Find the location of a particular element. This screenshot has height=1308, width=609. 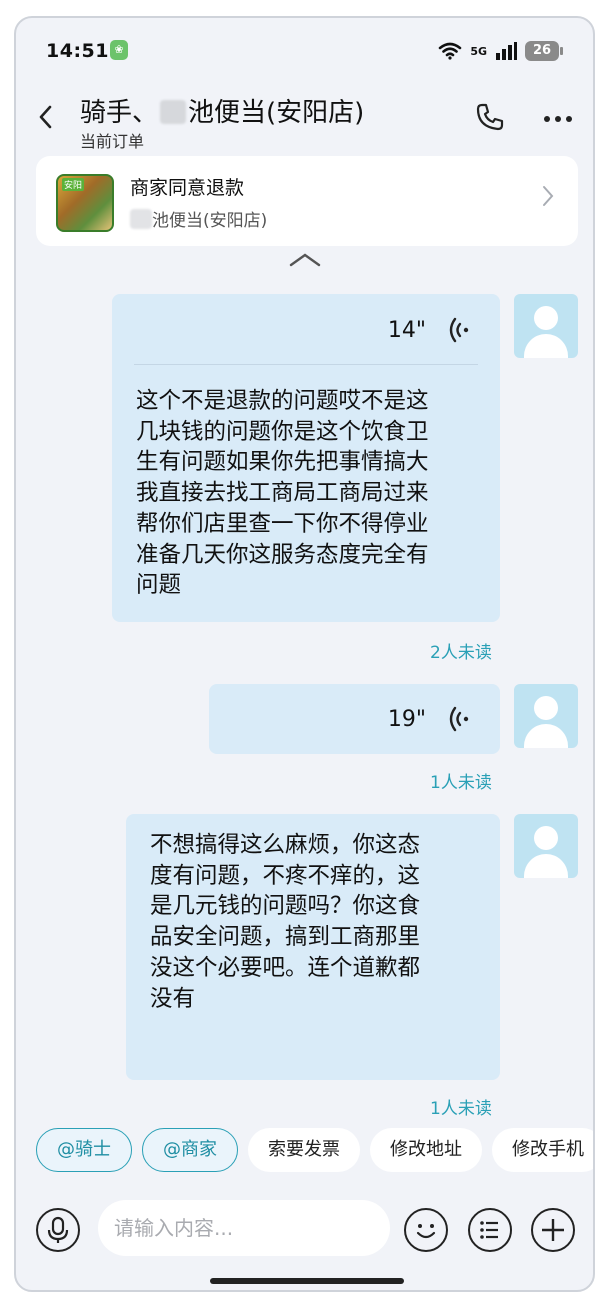

back-button is located at coordinates (45, 121).